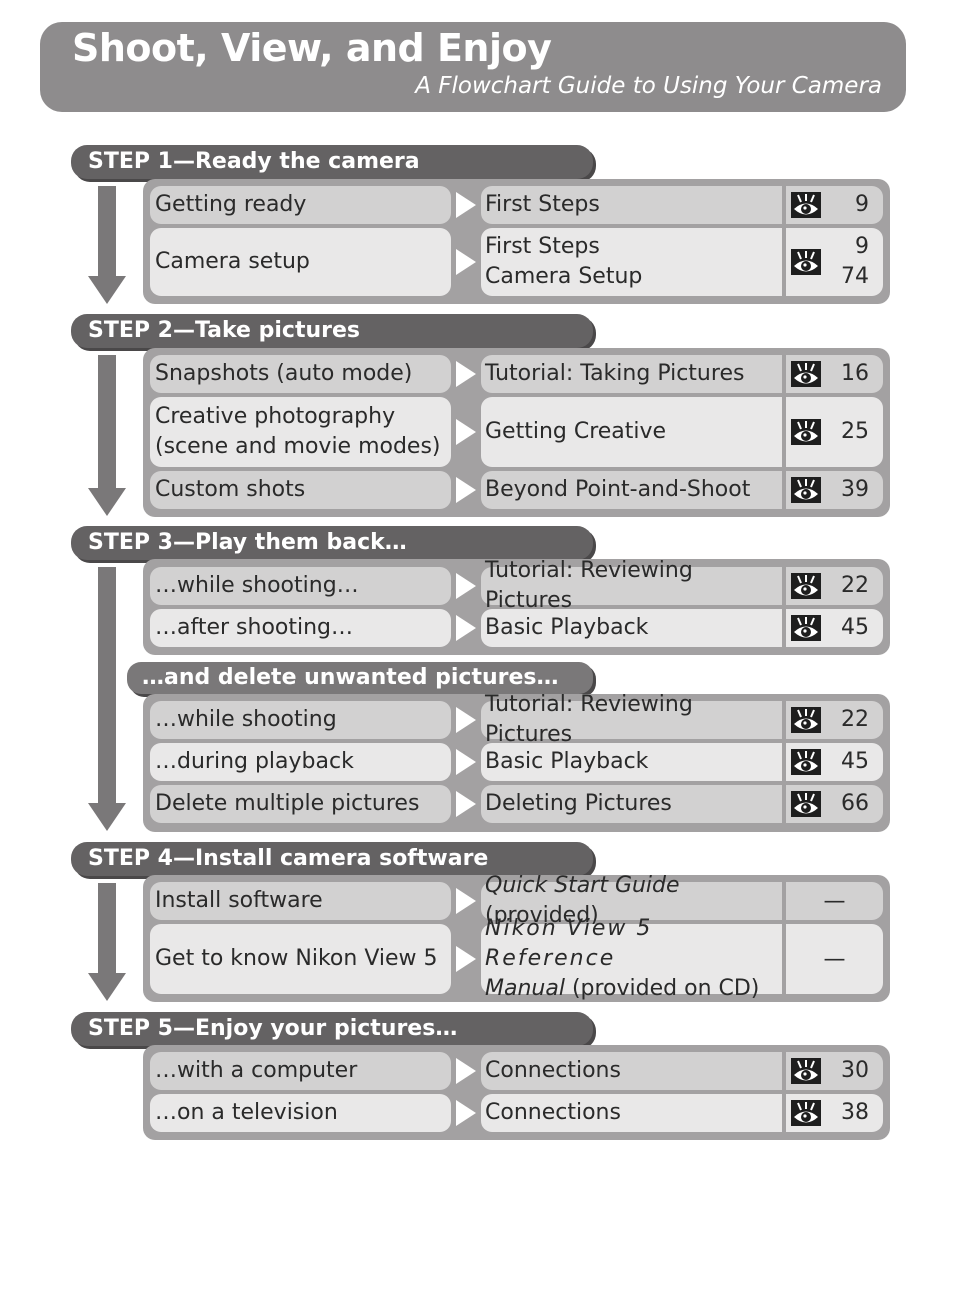 The height and width of the screenshot is (1314, 954). What do you see at coordinates (834, 1113) in the screenshot?
I see `page-ref-cell: 38` at bounding box center [834, 1113].